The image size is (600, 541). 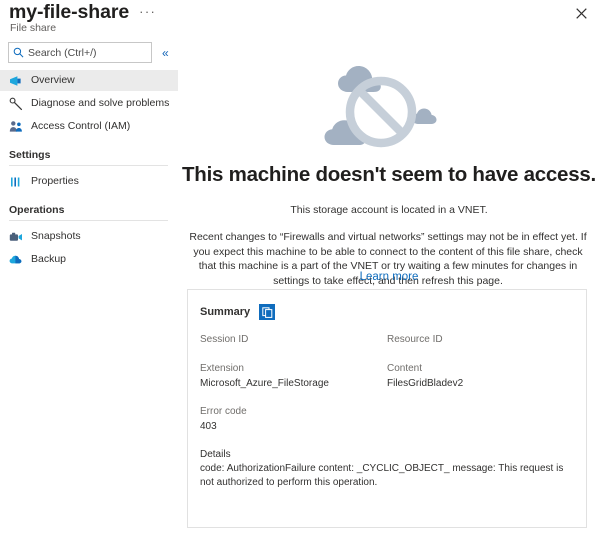 What do you see at coordinates (300, 18) in the screenshot?
I see `blade-header: my-file-share ··· File share` at bounding box center [300, 18].